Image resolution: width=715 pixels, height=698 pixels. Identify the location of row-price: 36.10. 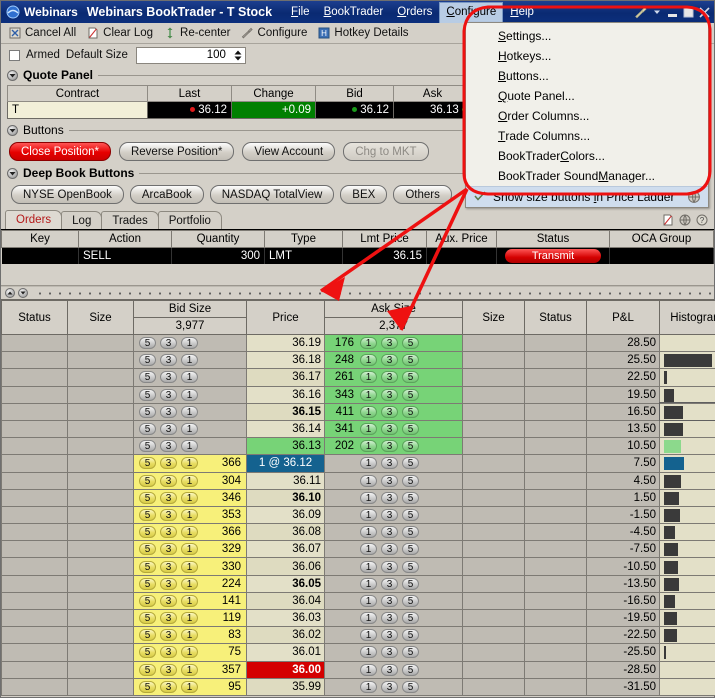
(285, 497).